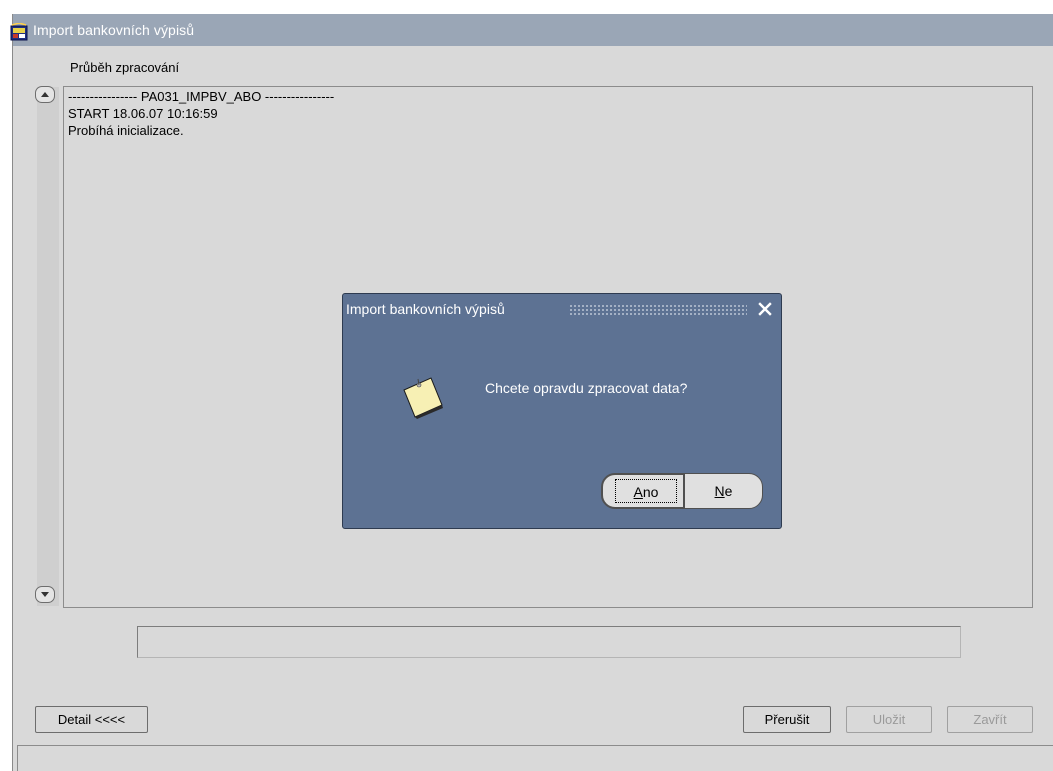 The width and height of the screenshot is (1053, 771). I want to click on note-icon, so click(423, 398).